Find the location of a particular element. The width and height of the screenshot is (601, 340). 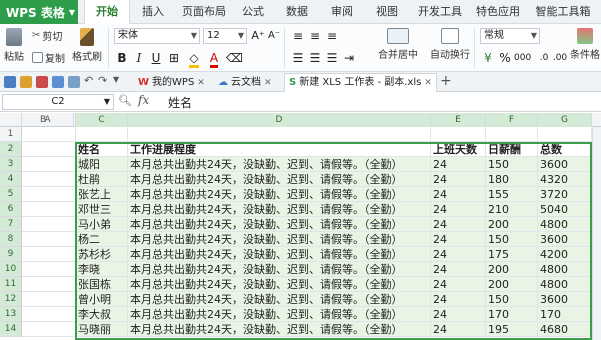

table-cell: 175 is located at coordinates (512, 254).